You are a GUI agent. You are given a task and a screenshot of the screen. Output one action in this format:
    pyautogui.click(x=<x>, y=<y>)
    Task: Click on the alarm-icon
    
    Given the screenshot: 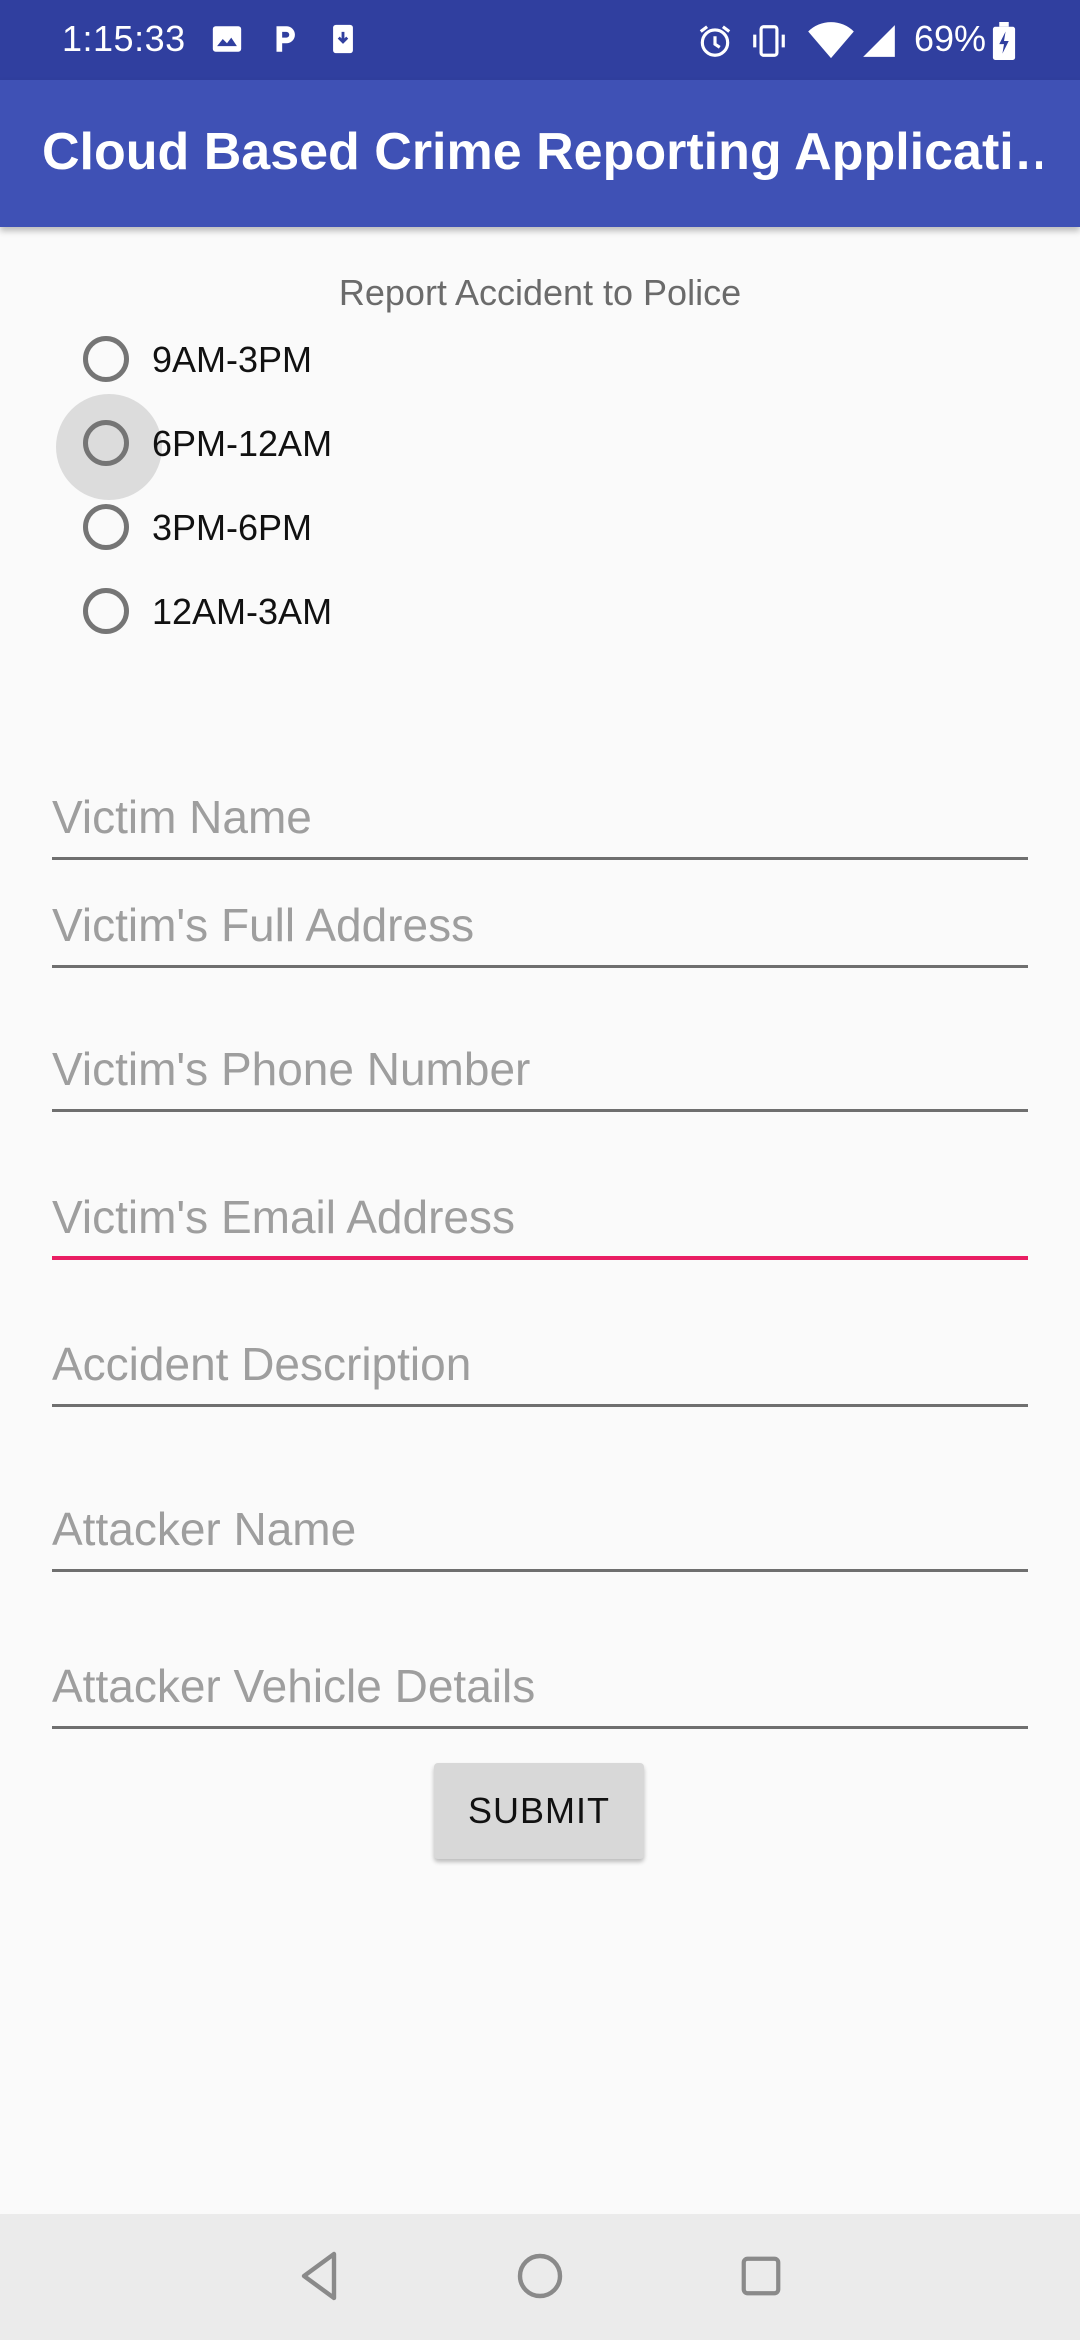 What is the action you would take?
    pyautogui.click(x=715, y=43)
    